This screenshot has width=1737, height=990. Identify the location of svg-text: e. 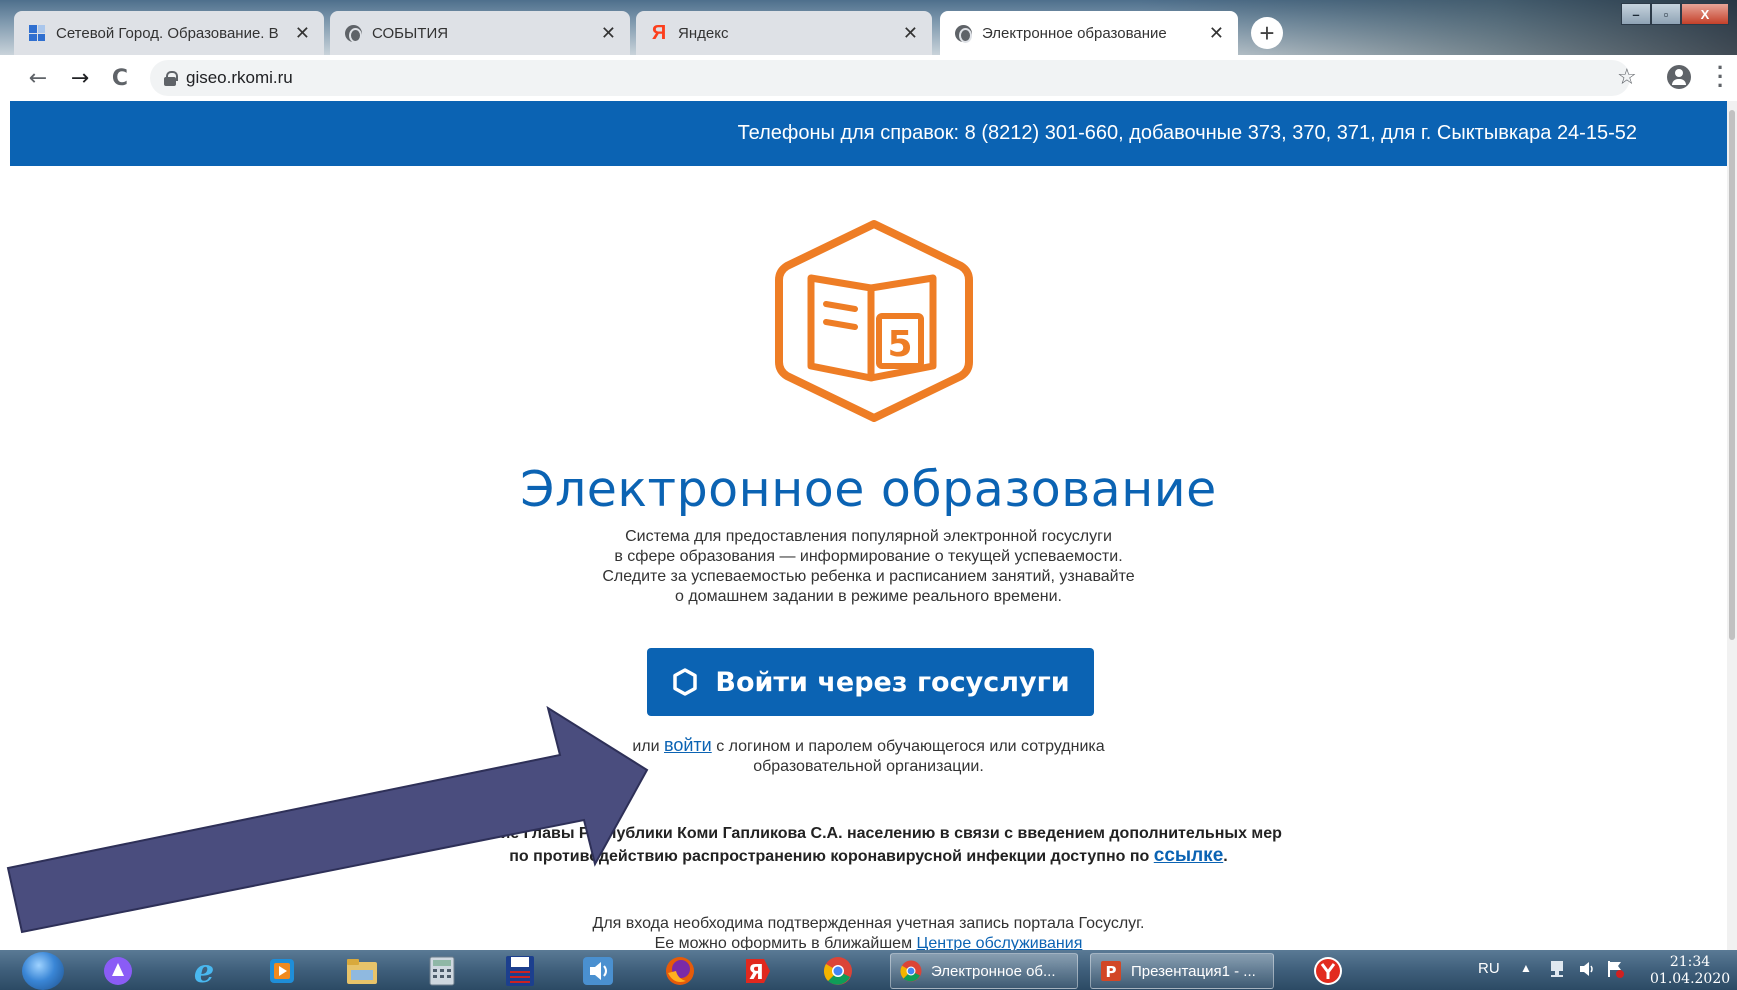
(204, 971).